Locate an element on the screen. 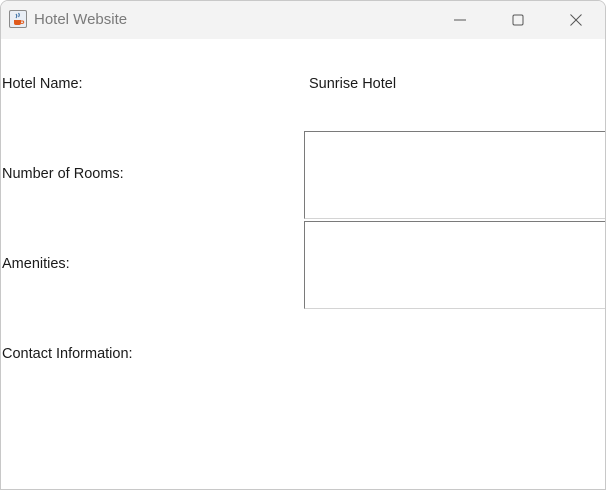  hotel-name-value: Sunrise Hotel is located at coordinates (353, 84).